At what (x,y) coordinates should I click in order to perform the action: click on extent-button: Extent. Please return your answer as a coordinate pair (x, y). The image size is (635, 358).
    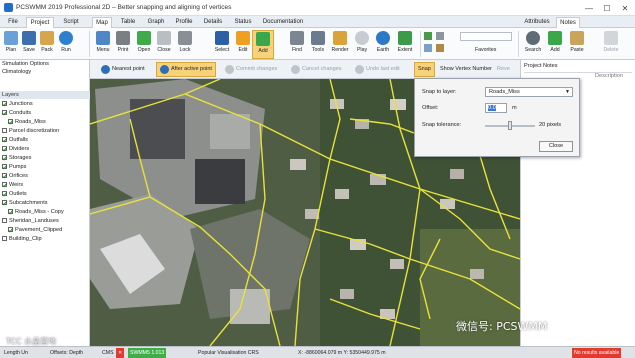
    Looking at the image, I should click on (405, 44).